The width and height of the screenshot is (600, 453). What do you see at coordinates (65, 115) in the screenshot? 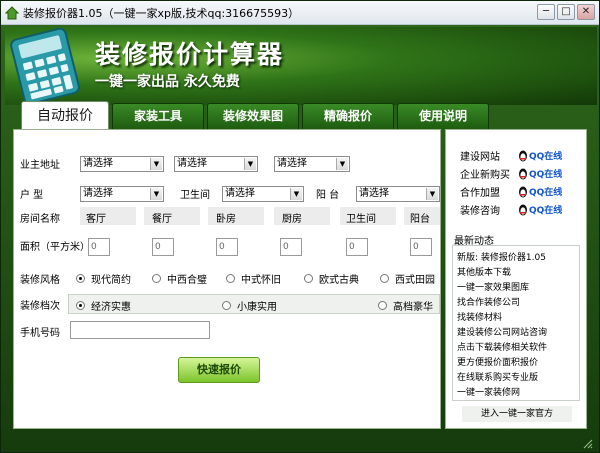
I see `tab-auto-quote: 自动报价` at bounding box center [65, 115].